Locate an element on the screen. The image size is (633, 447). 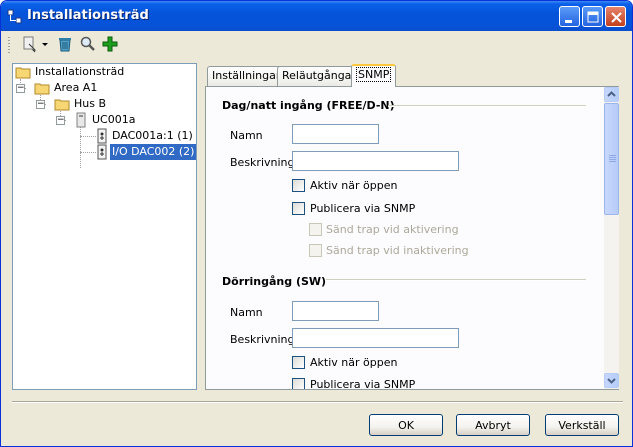
tree-node-area: − Area A1 is located at coordinates (73, 88).